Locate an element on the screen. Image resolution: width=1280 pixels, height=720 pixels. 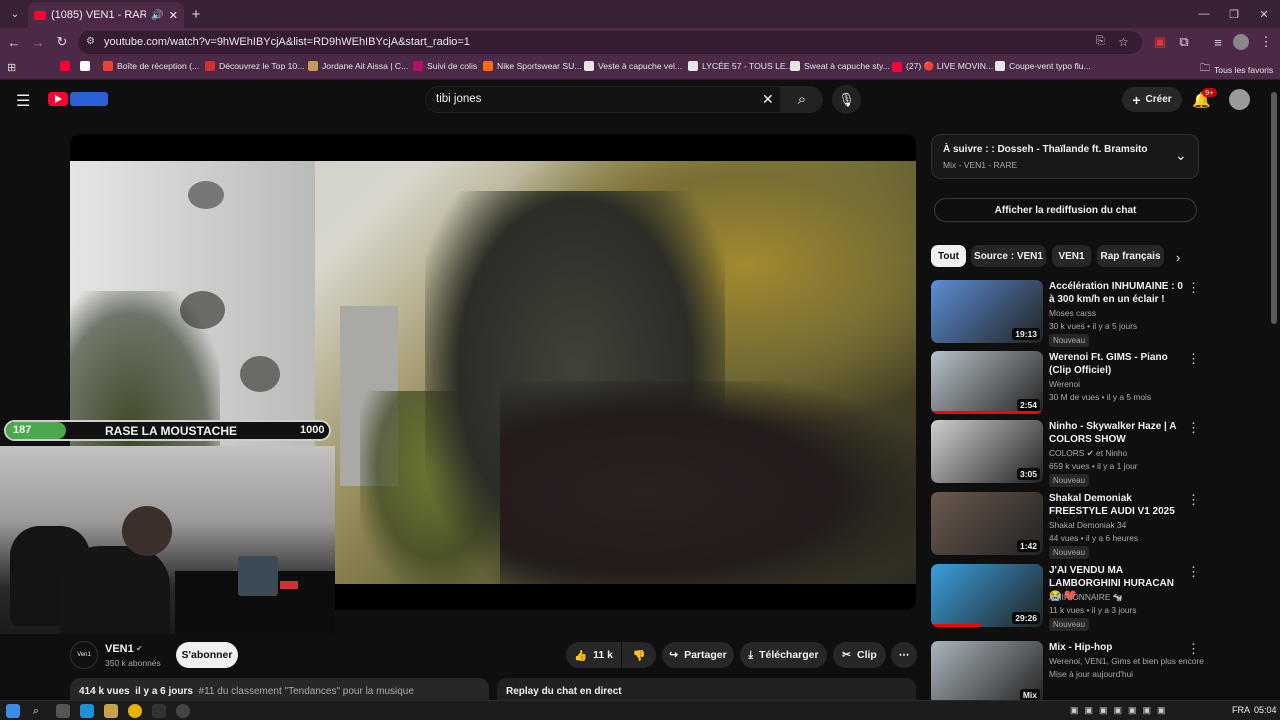
video-channel: Moses carss is located at coordinates (1072, 313).